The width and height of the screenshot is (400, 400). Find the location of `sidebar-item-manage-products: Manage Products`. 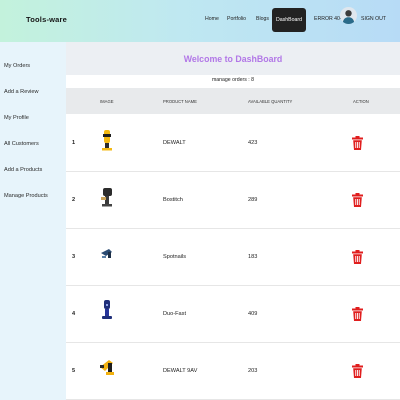

sidebar-item-manage-products: Manage Products is located at coordinates (26, 196).